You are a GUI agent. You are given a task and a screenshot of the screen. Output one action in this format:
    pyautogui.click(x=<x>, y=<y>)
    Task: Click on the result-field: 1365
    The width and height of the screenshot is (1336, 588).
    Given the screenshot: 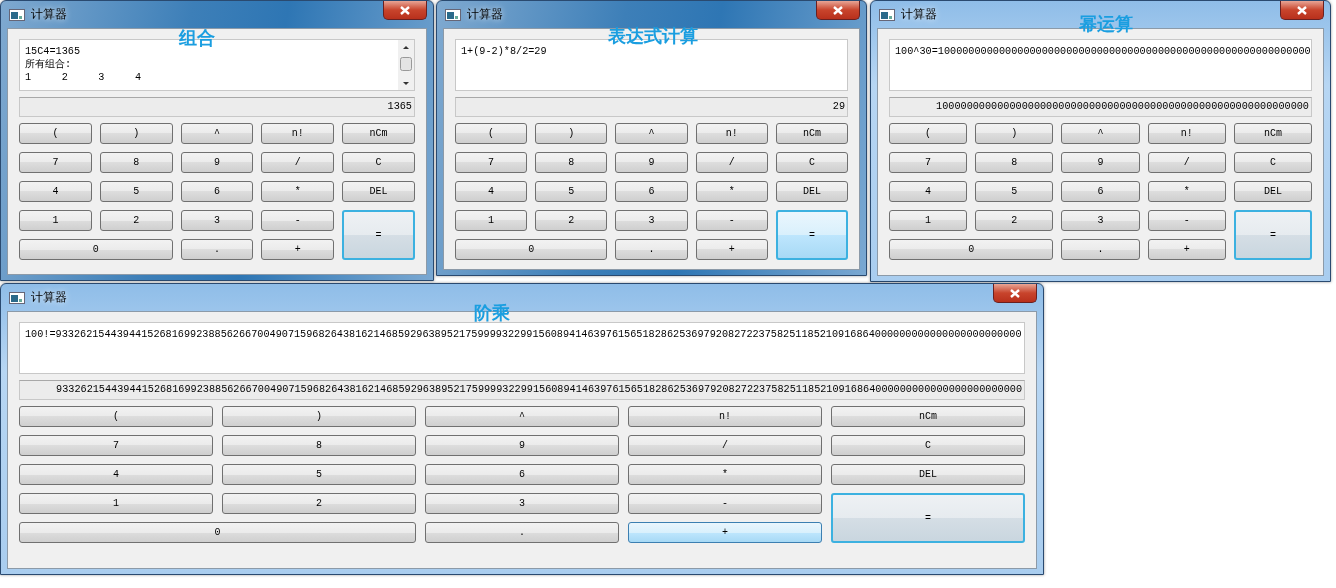 What is the action you would take?
    pyautogui.click(x=217, y=107)
    